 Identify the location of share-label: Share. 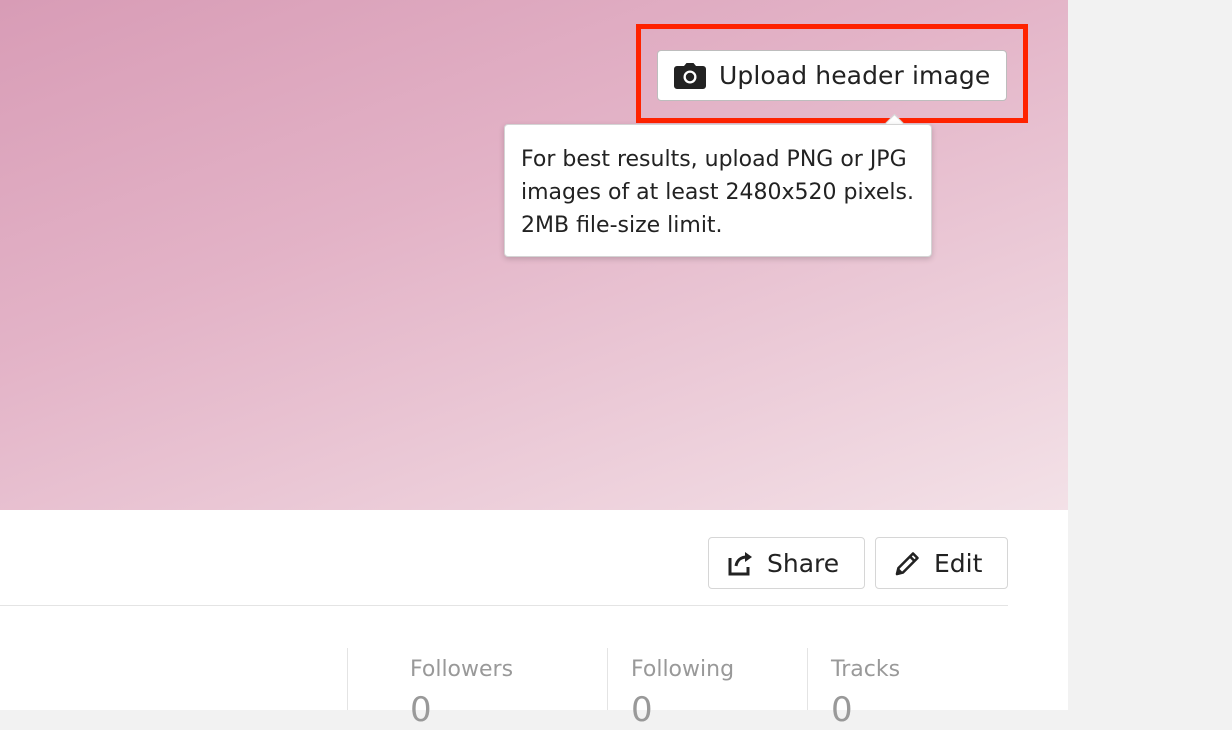
(803, 563).